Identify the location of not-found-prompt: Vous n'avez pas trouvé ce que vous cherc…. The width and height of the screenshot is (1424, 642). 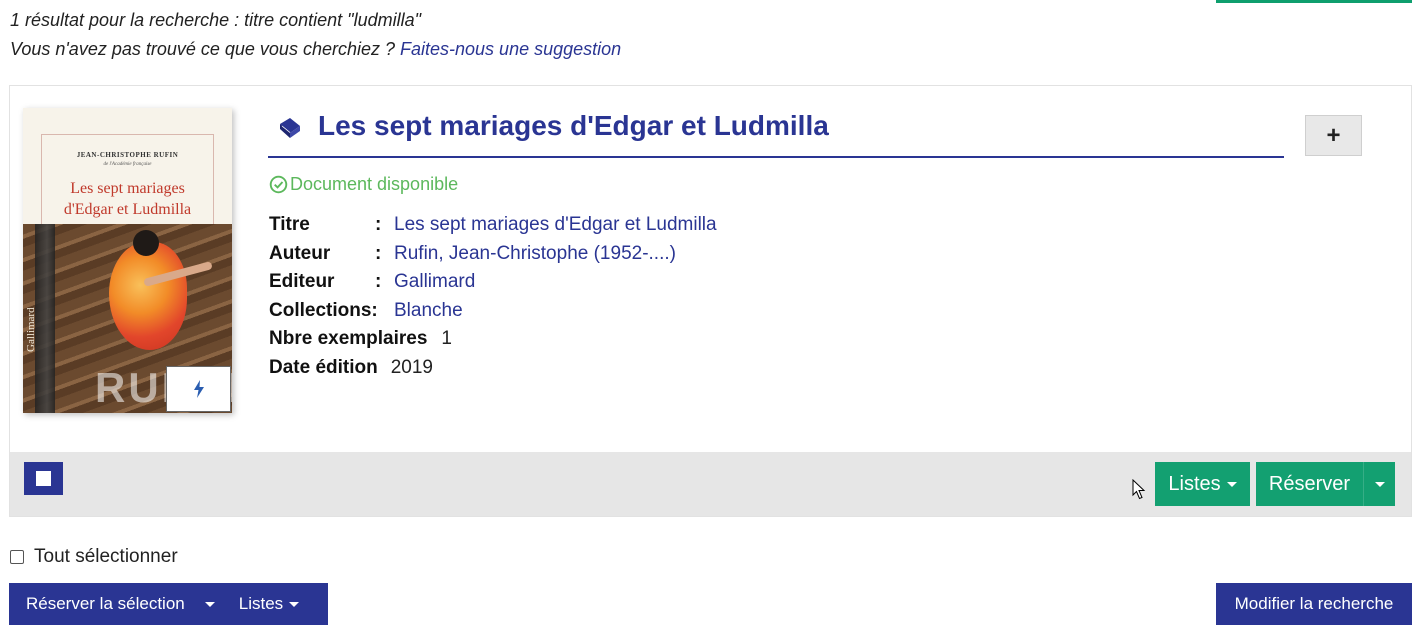
(202, 49).